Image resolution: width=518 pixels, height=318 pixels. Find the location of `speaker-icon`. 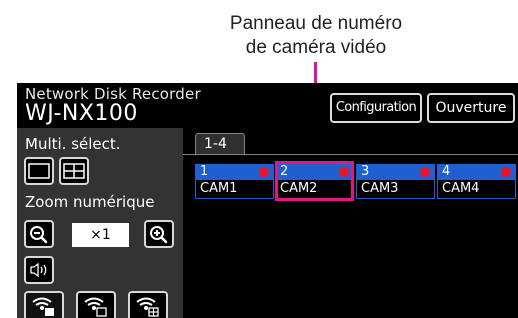

speaker-icon is located at coordinates (38, 270).